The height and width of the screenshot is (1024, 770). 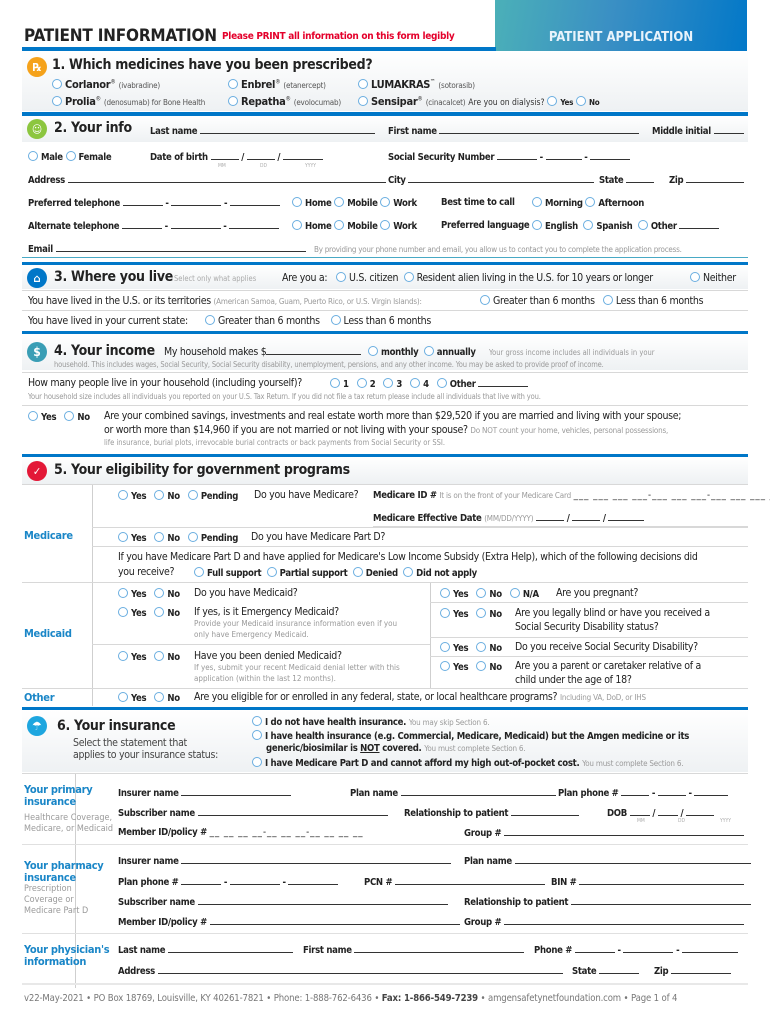 I want to click on medicine-enbrel: Enbrel® (etanercept), so click(x=277, y=84).